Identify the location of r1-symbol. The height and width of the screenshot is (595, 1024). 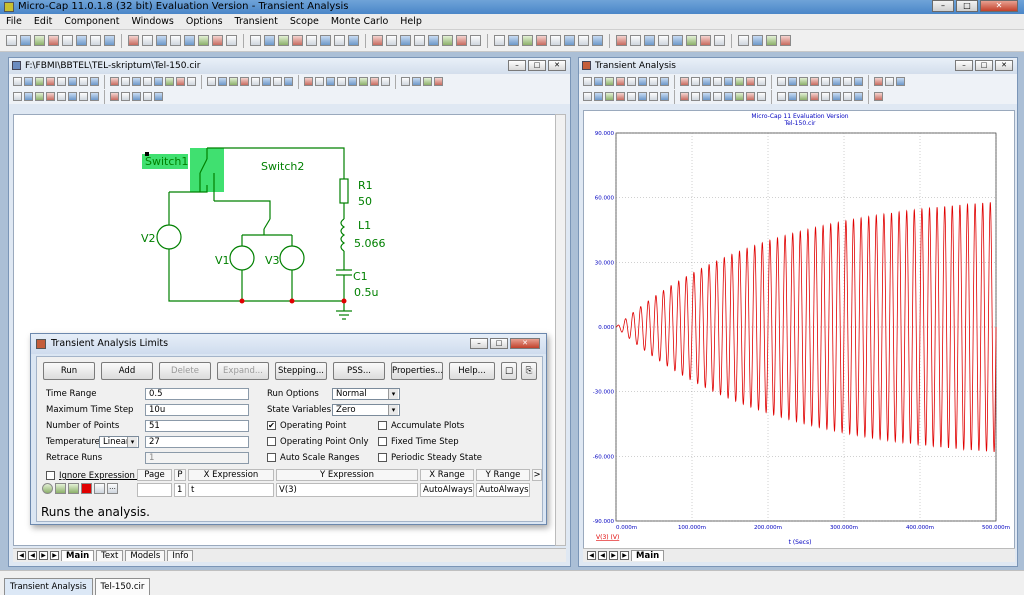
(344, 191).